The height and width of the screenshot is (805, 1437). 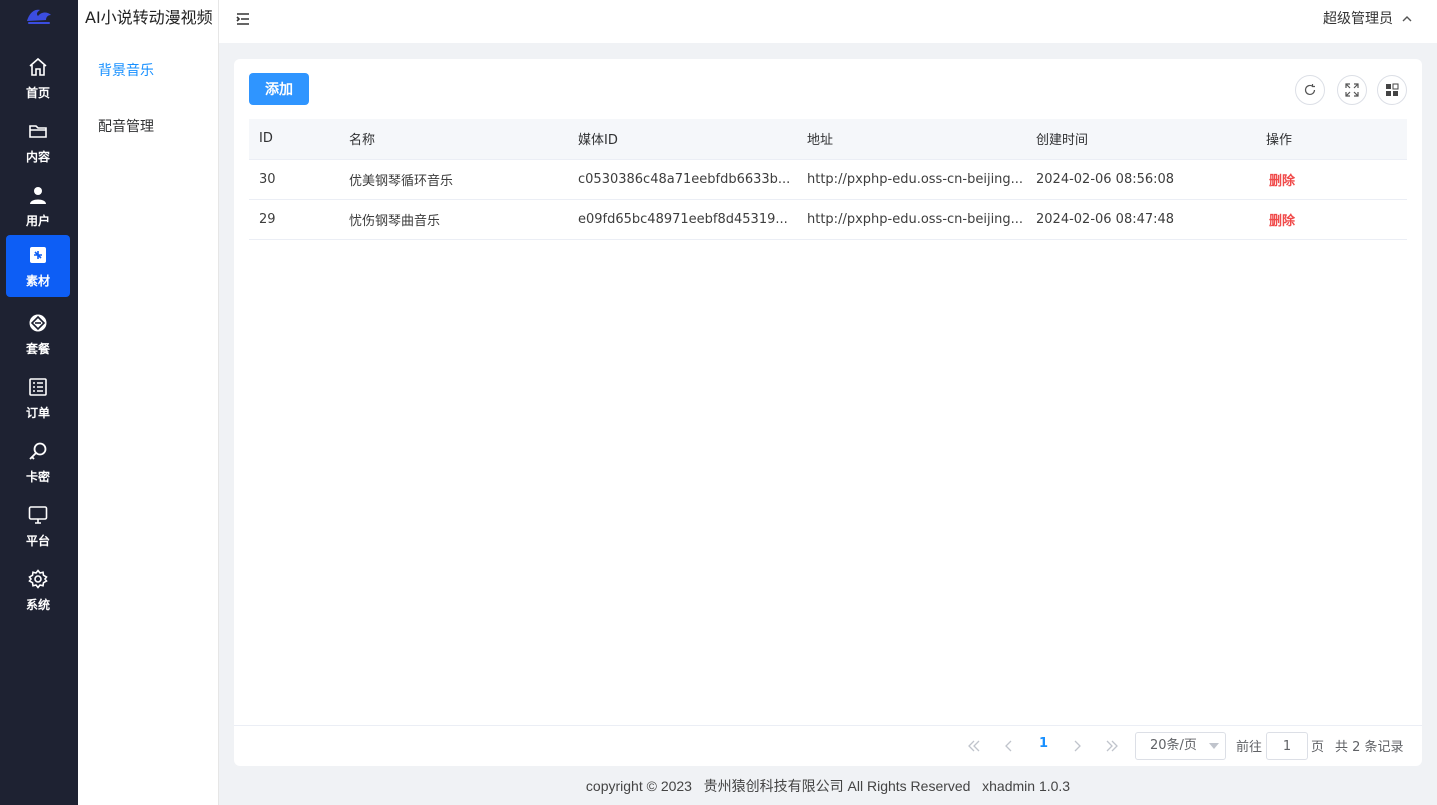 I want to click on order-icon, so click(x=38, y=387).